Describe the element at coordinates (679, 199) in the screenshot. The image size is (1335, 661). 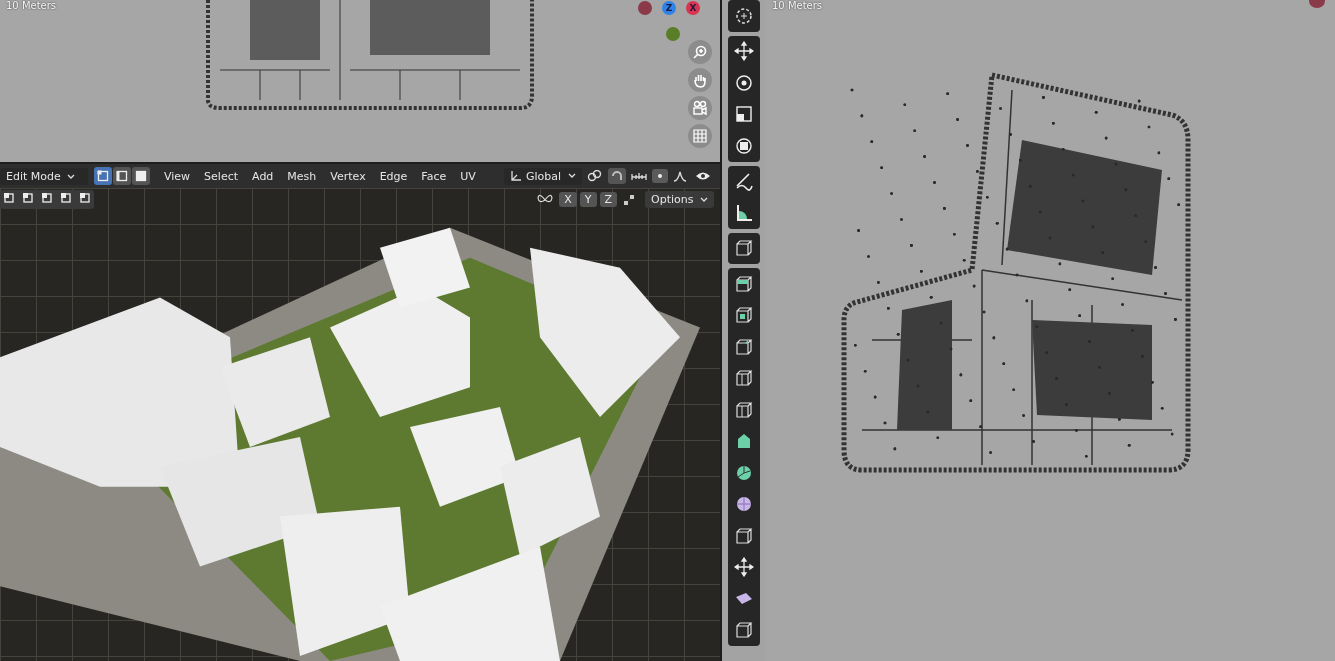
I see `options-dropdown: Options` at that location.